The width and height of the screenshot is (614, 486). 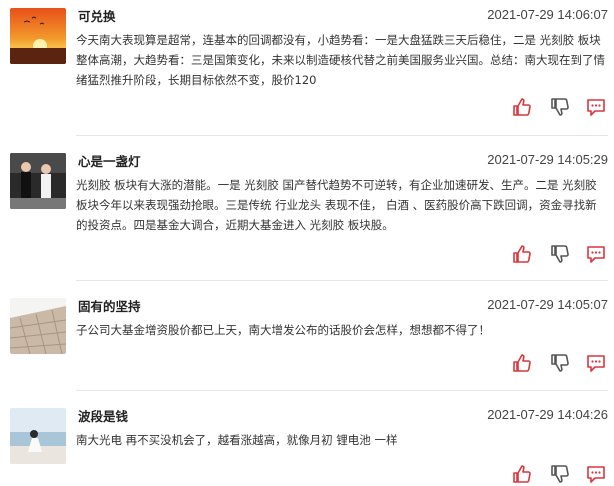 I want to click on post-content: 子公司大基金增资股价都已上天，南大增发公布的话股价会怎样，想想都不得了！, so click(x=283, y=330).